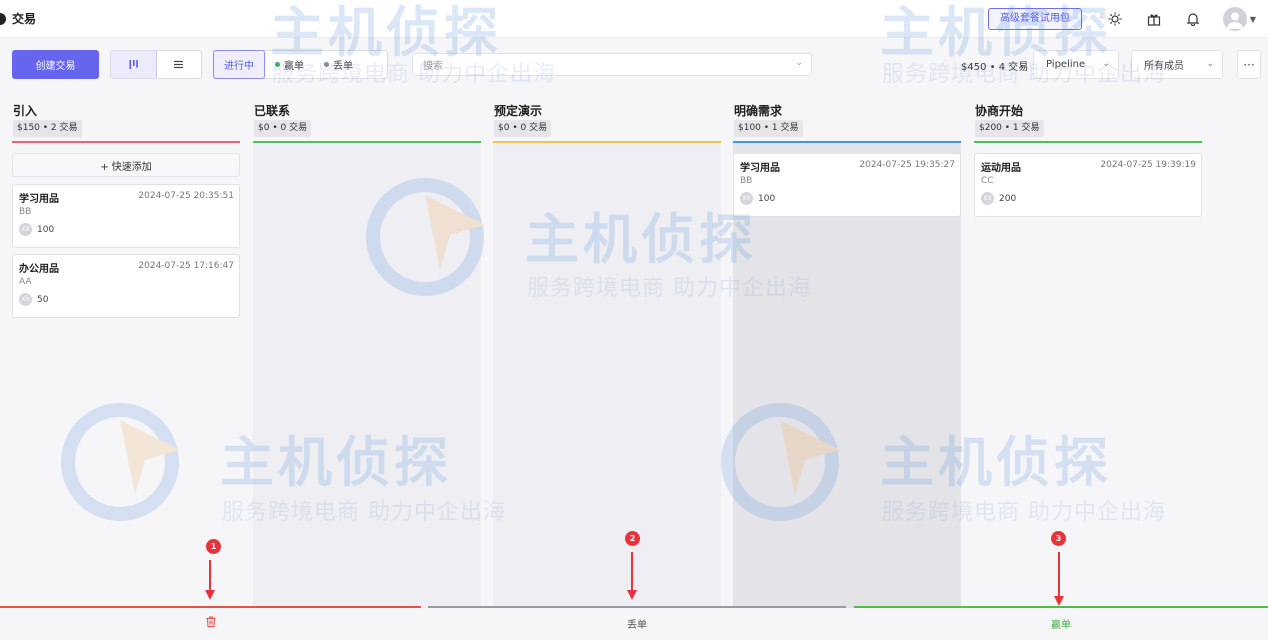 Image resolution: width=1268 pixels, height=640 pixels. What do you see at coordinates (637, 625) in the screenshot?
I see `lost-label: 丢单` at bounding box center [637, 625].